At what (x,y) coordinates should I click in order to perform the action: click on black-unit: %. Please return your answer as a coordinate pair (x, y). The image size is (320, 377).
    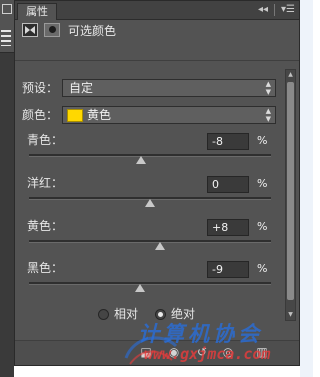
    Looking at the image, I should click on (262, 268).